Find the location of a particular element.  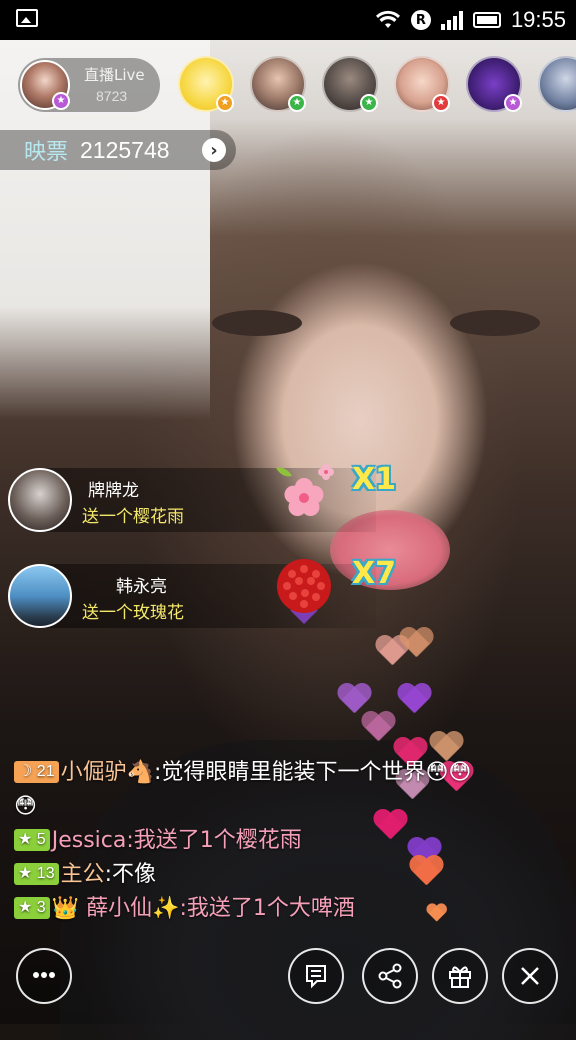

gift-action: 送一个玫瑰花 is located at coordinates (133, 613).